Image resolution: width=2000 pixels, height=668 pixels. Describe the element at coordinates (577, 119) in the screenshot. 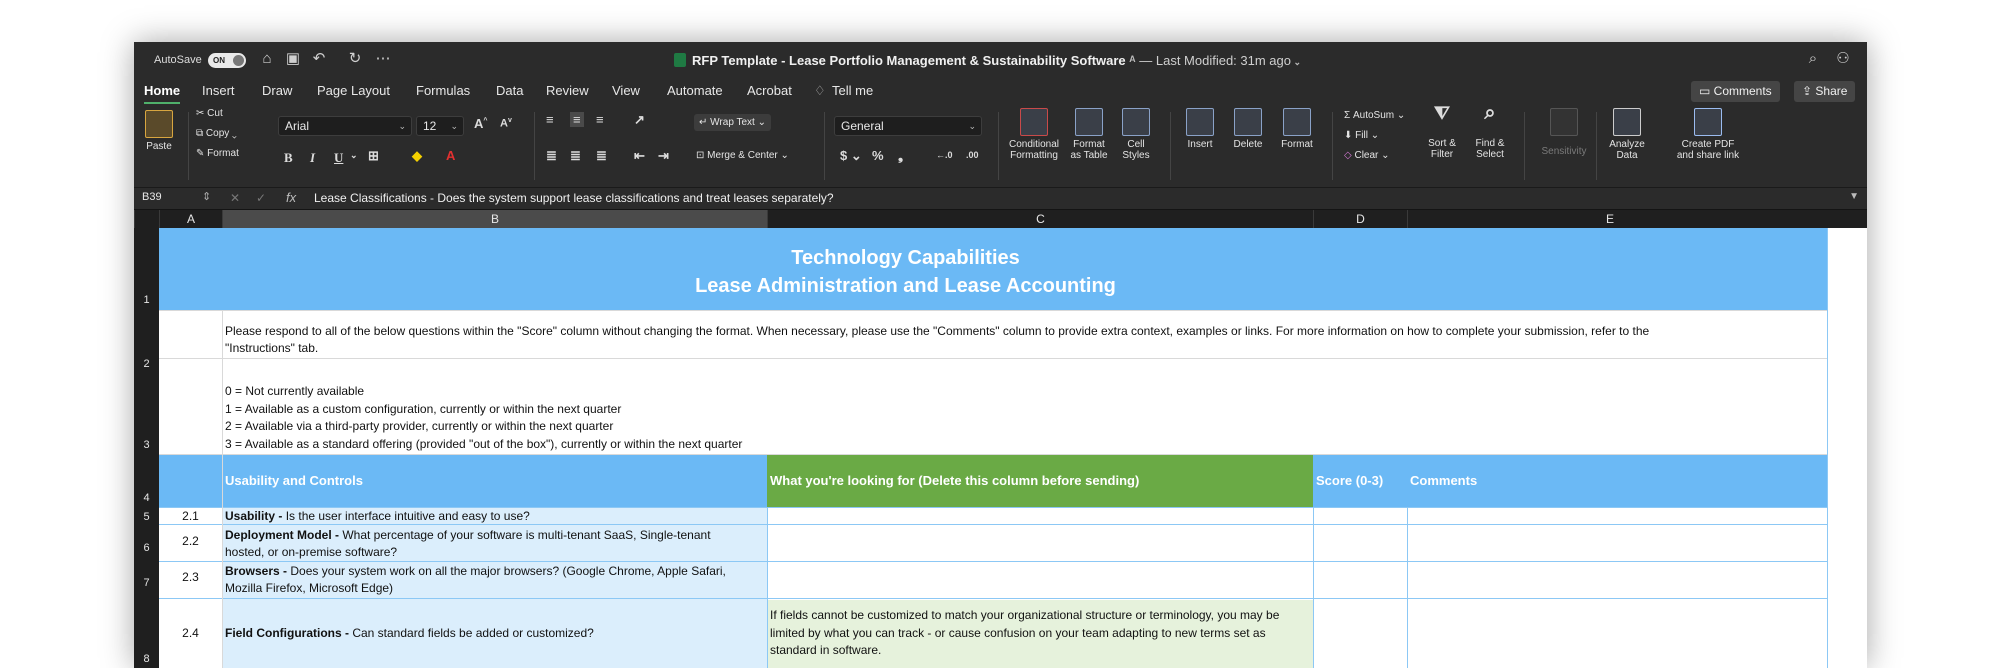

I see `align-middle-icon: ≡` at that location.